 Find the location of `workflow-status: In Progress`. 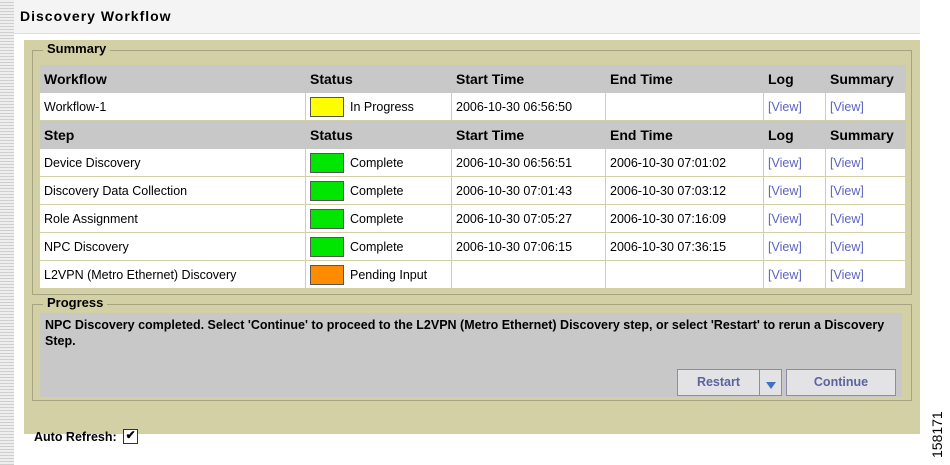

workflow-status: In Progress is located at coordinates (378, 106).